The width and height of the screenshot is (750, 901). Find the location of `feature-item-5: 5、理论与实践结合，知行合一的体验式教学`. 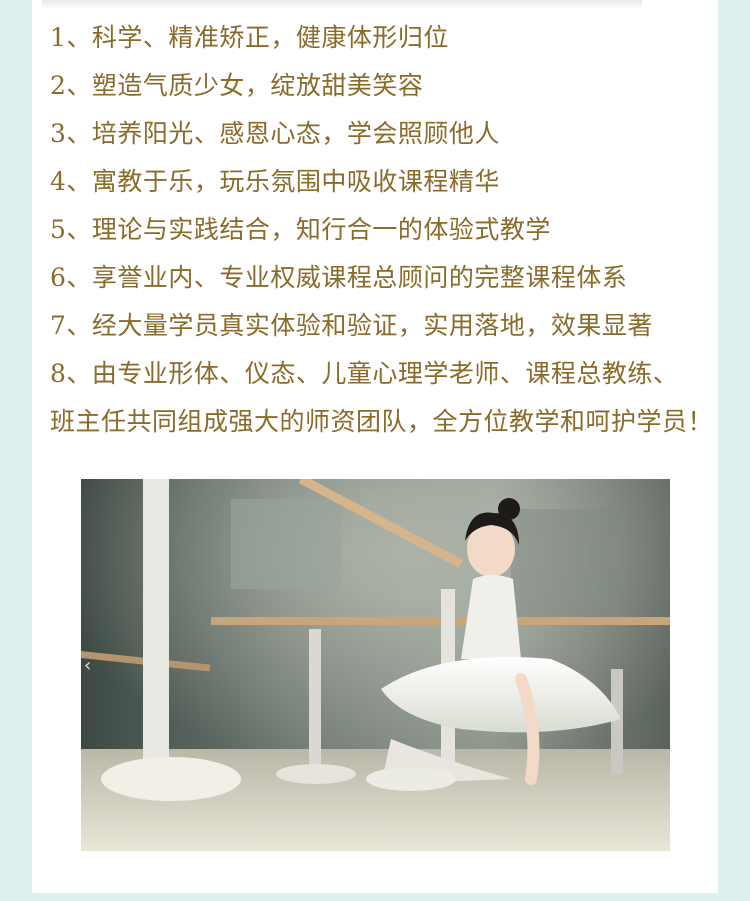

feature-item-5: 5、理论与实践结合，知行合一的体验式教学 is located at coordinates (300, 229).